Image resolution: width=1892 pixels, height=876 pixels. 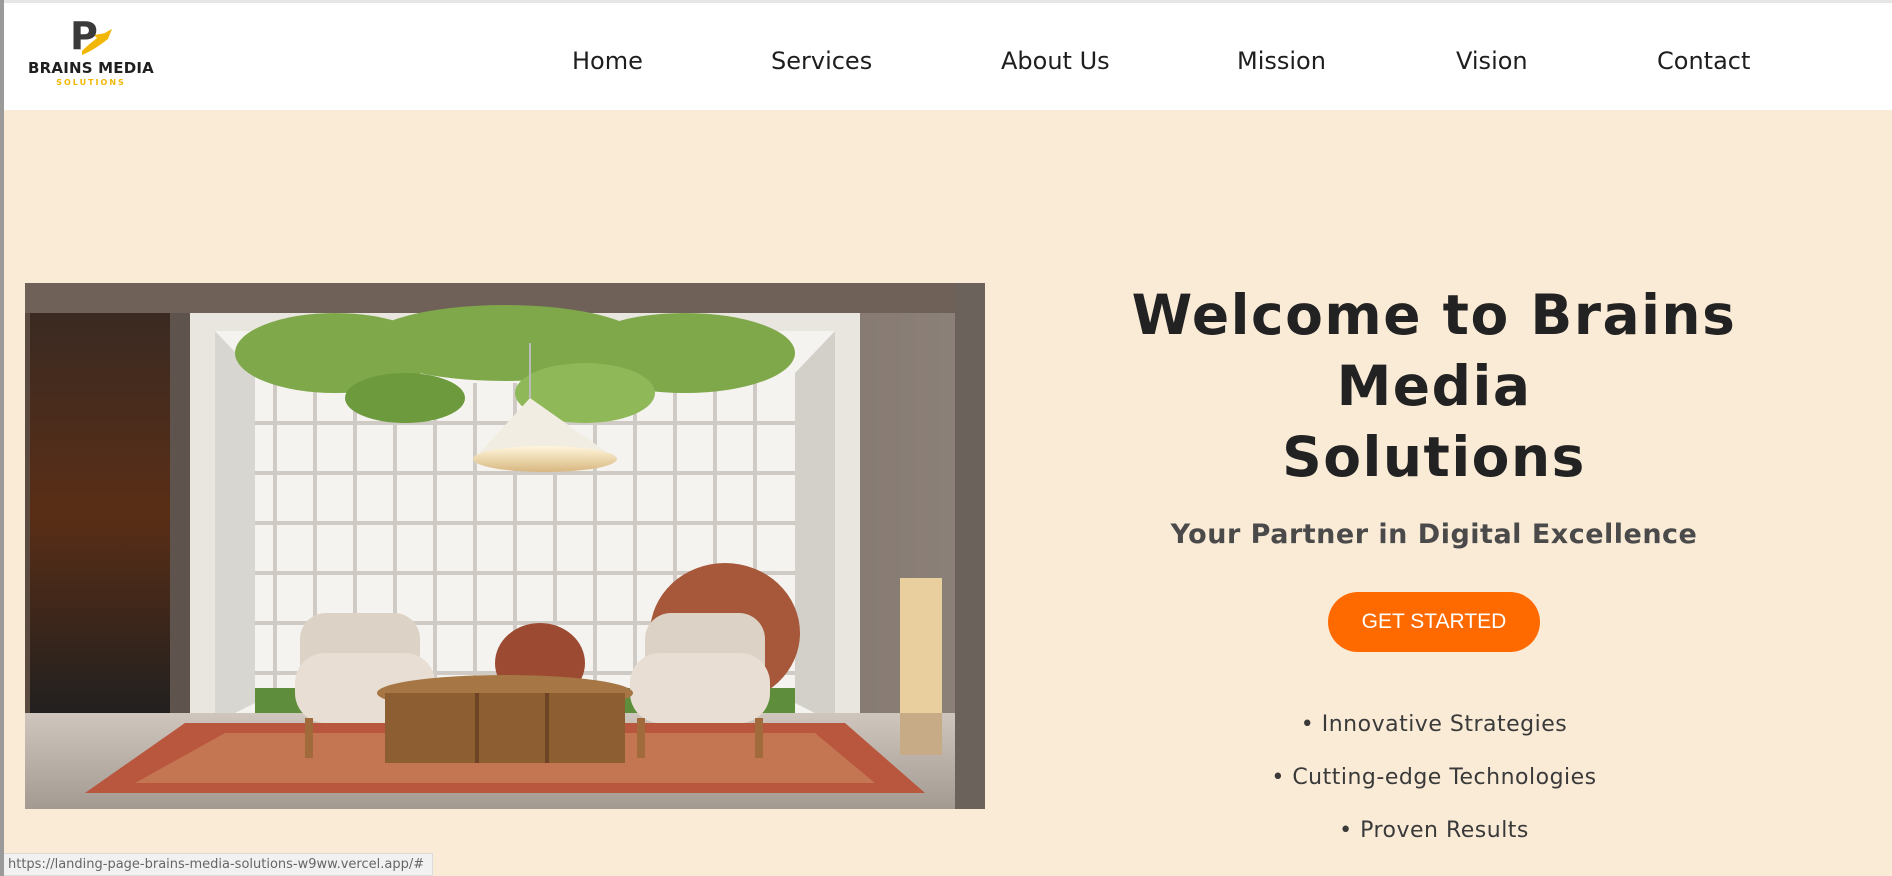 What do you see at coordinates (1281, 61) in the screenshot?
I see `nav-mission: Mission` at bounding box center [1281, 61].